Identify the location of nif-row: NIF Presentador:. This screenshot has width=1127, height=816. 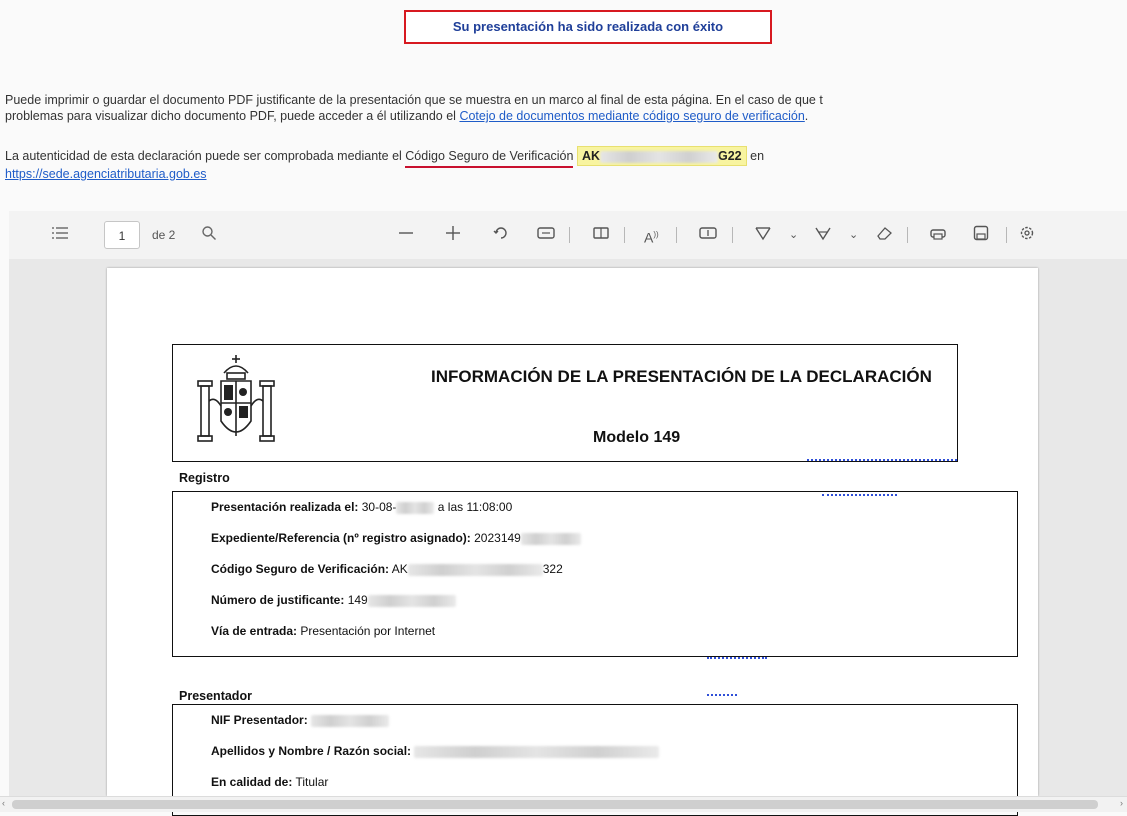
(300, 720).